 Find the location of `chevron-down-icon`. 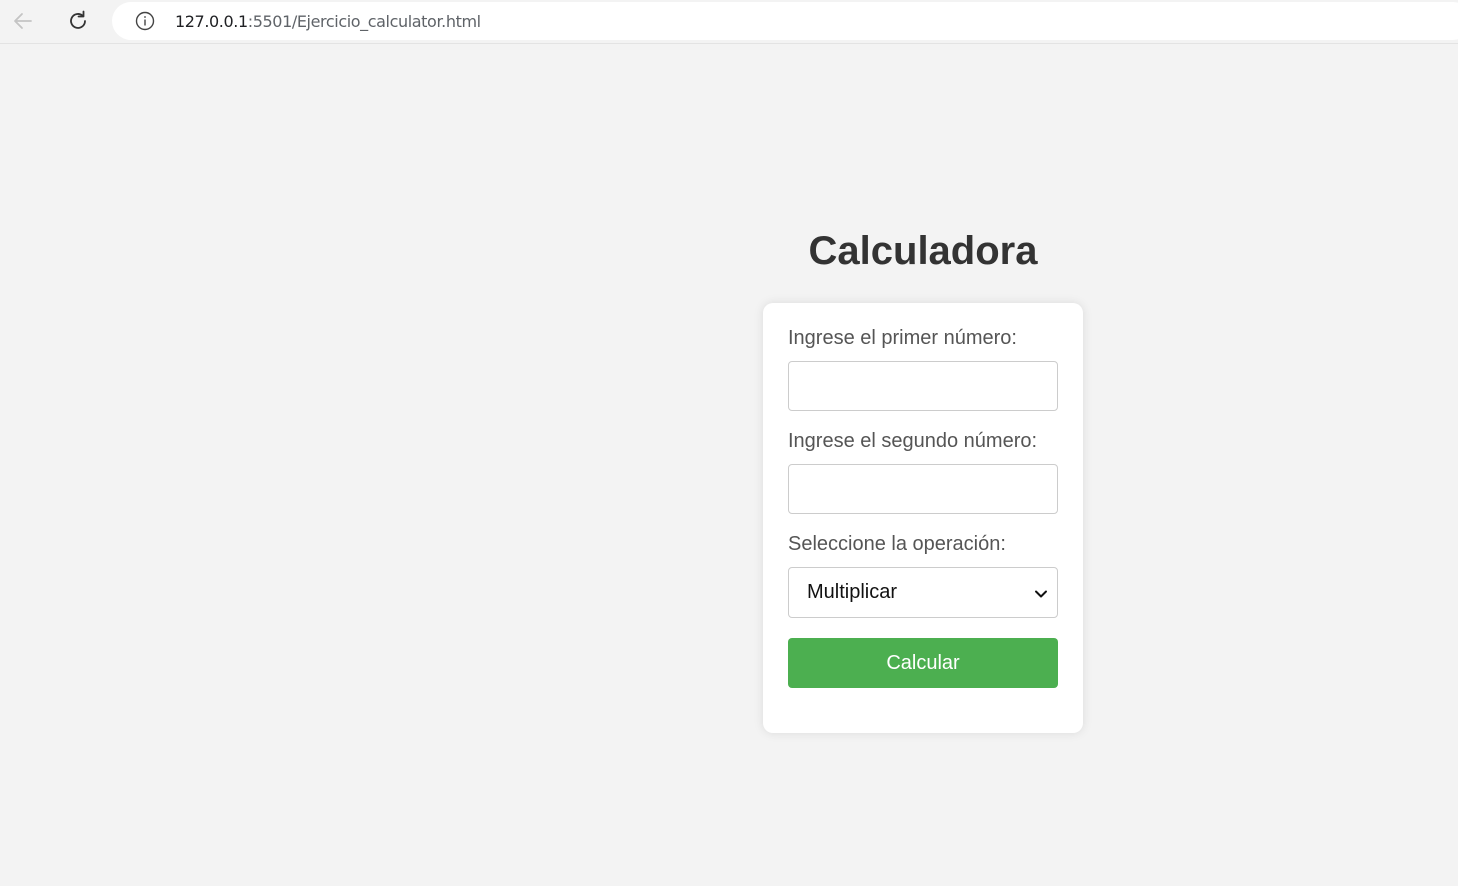

chevron-down-icon is located at coordinates (1041, 594).